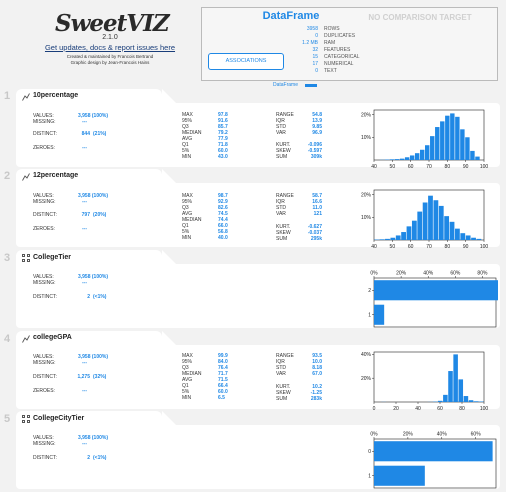 Image resolution: width=506 pixels, height=492 pixels. What do you see at coordinates (366, 115) in the screenshot?
I see `y-tick-label: 20%` at bounding box center [366, 115].